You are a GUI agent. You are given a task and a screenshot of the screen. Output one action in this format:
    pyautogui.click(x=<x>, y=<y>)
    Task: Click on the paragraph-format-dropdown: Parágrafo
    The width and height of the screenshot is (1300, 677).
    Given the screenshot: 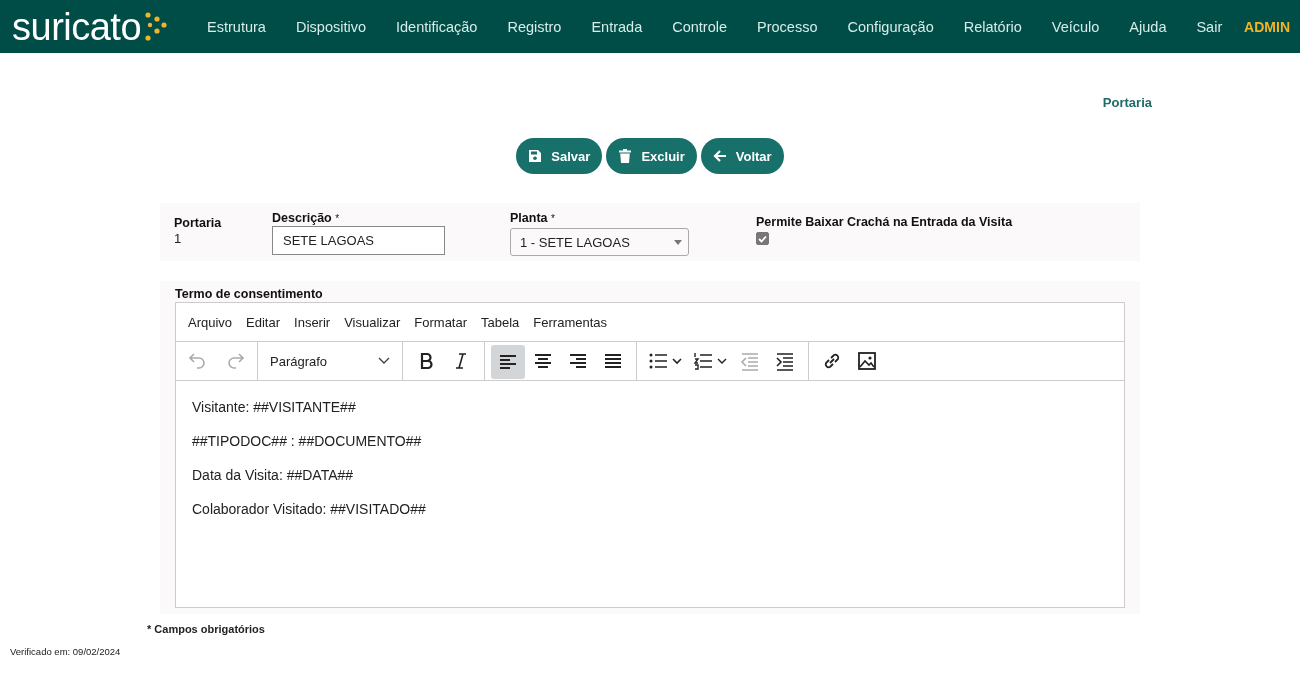 What is the action you would take?
    pyautogui.click(x=330, y=361)
    